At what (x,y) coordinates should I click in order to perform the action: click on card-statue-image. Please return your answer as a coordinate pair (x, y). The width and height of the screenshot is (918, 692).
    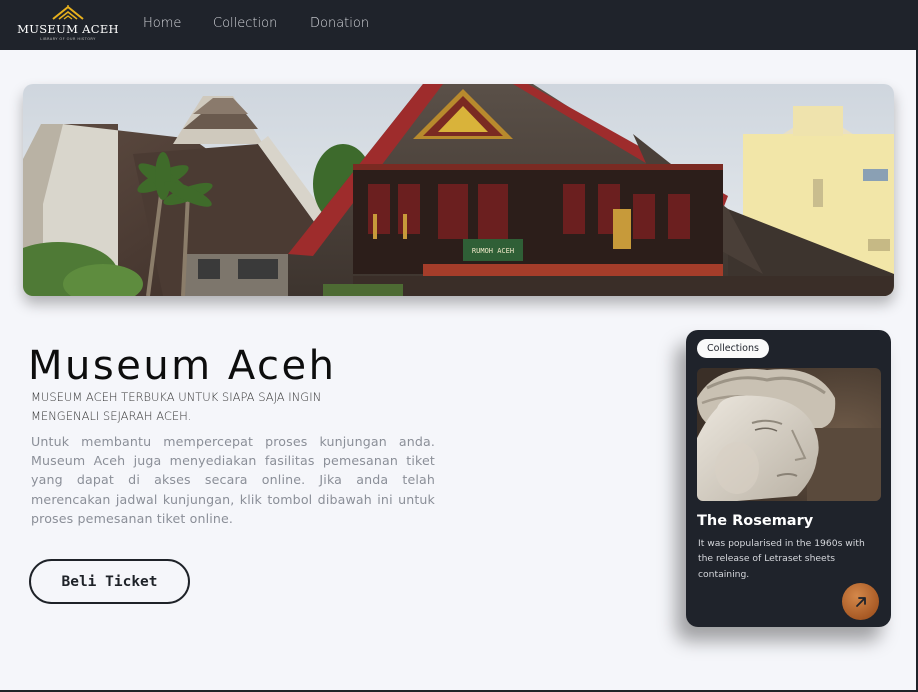
    Looking at the image, I should click on (789, 434).